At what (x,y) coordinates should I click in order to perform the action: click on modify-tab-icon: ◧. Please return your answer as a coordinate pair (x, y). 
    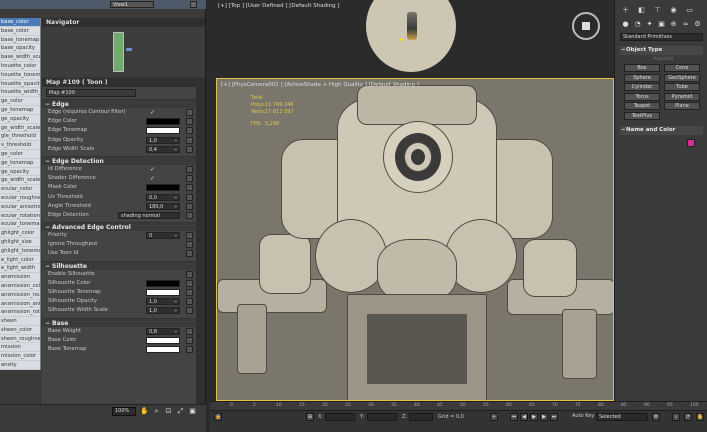
    Looking at the image, I should click on (641, 10).